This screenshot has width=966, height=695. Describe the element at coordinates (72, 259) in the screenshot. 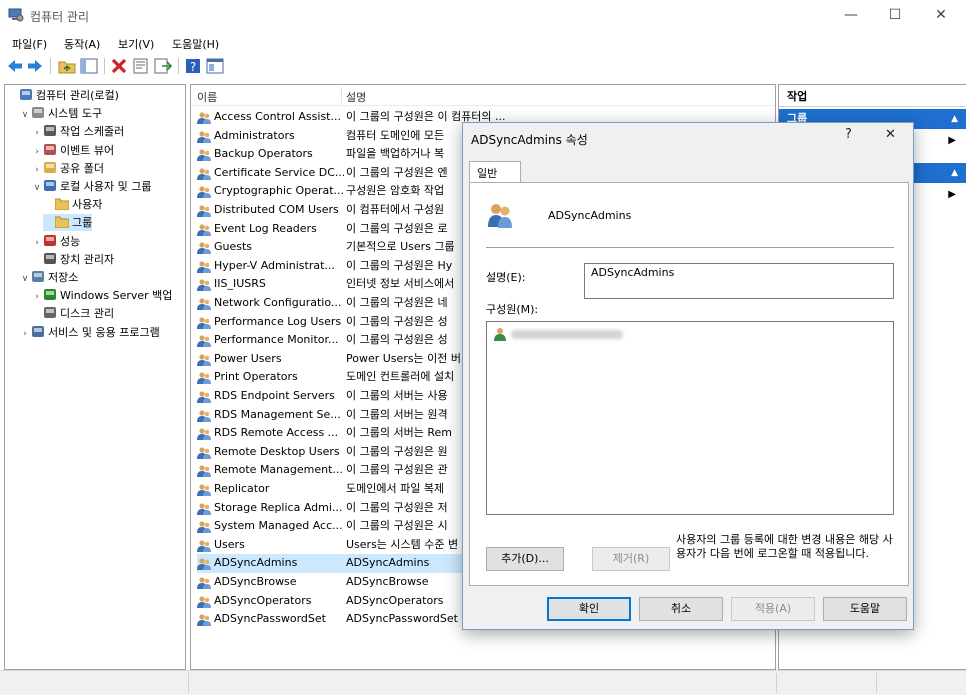

I see `tree-item: 장치 관리자` at that location.